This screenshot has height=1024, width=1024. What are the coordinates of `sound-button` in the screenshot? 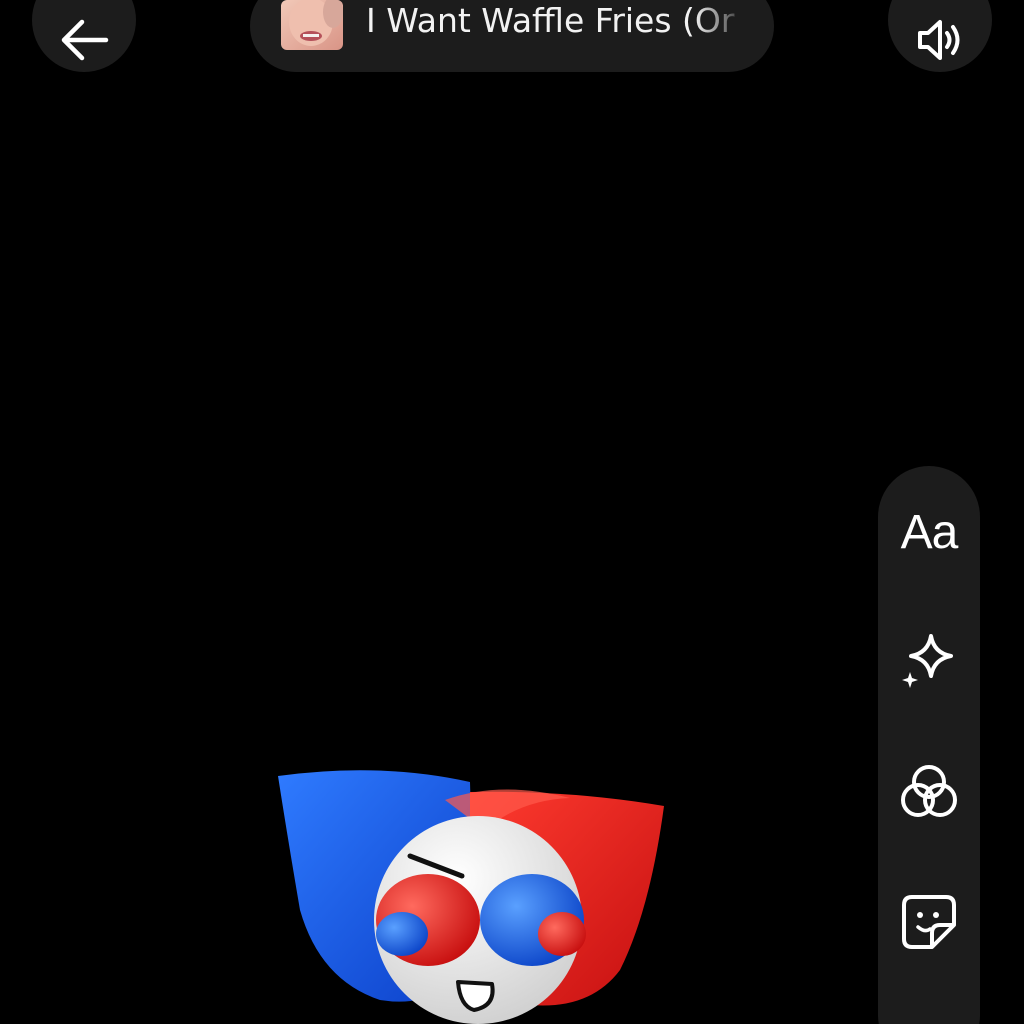 It's located at (940, 36).